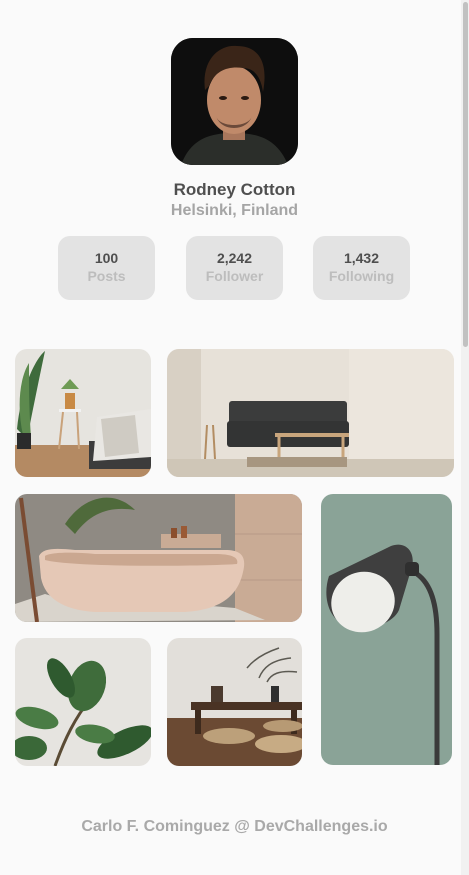 The width and height of the screenshot is (469, 875). I want to click on scrollbar-track, so click(465, 437).